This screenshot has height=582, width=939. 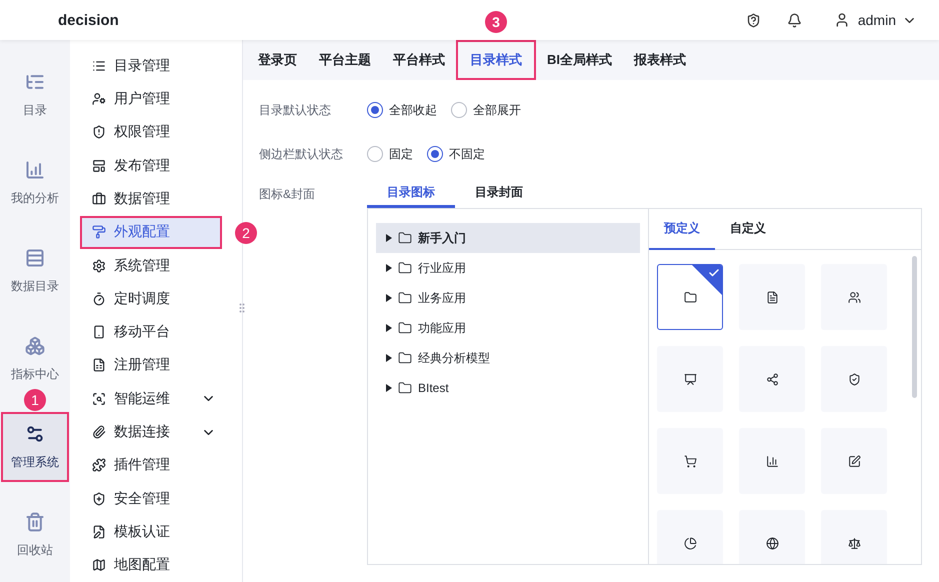 What do you see at coordinates (88, 20) in the screenshot?
I see `app-title: decision` at bounding box center [88, 20].